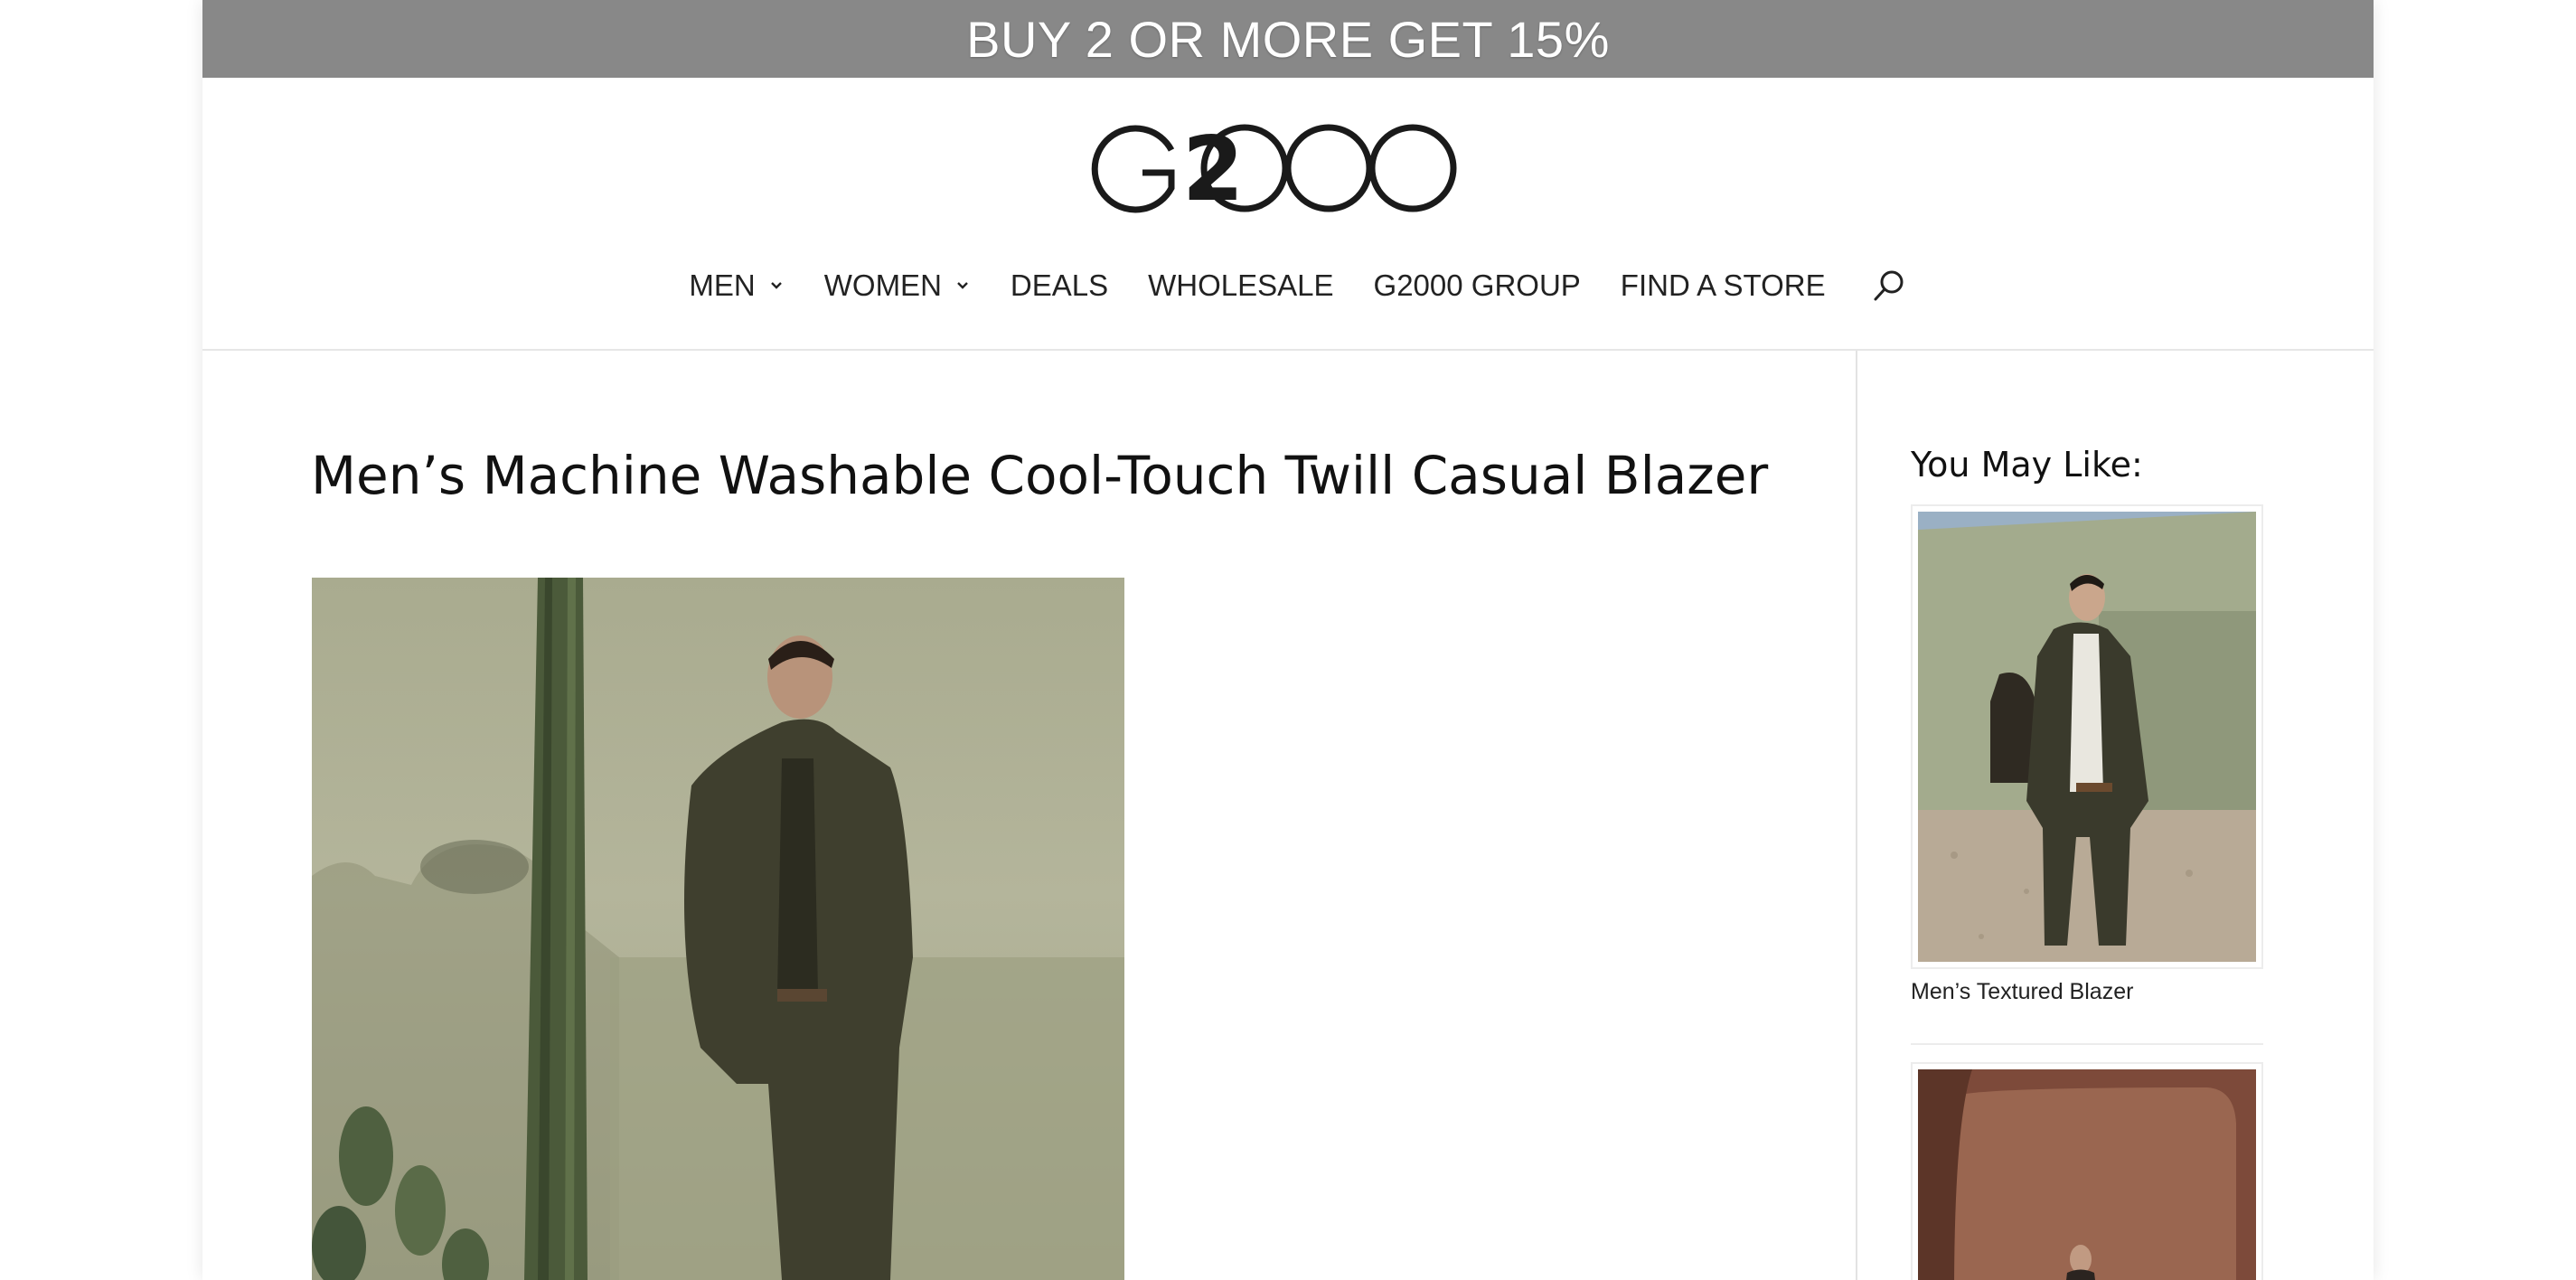 The height and width of the screenshot is (1280, 2576). I want to click on nav-item-g2000-group: G2000 GROUP, so click(1478, 285).